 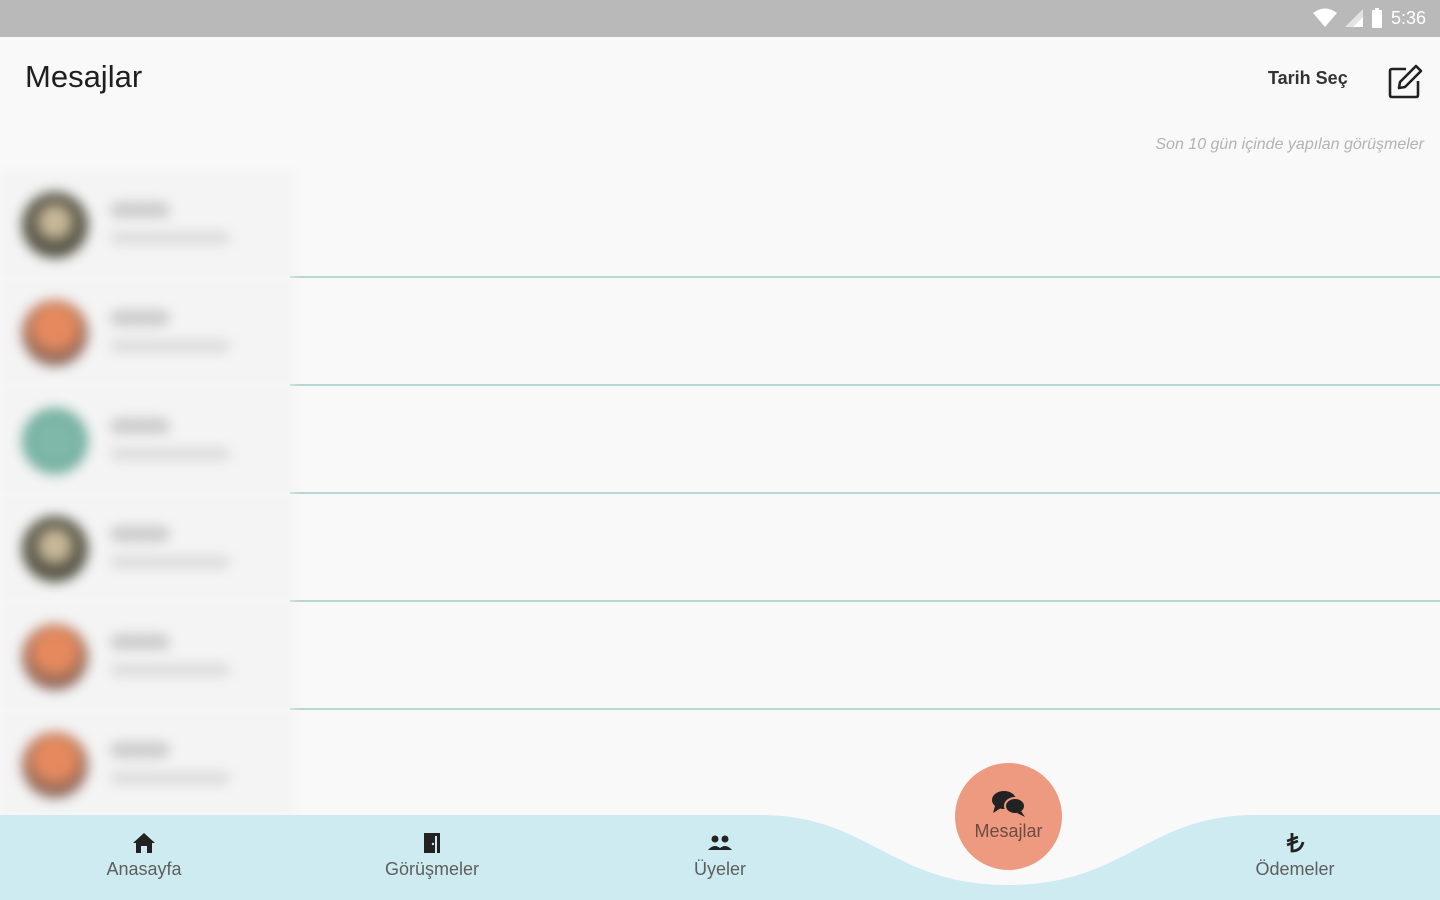 What do you see at coordinates (144, 869) in the screenshot?
I see `nav-label: Anasayfa` at bounding box center [144, 869].